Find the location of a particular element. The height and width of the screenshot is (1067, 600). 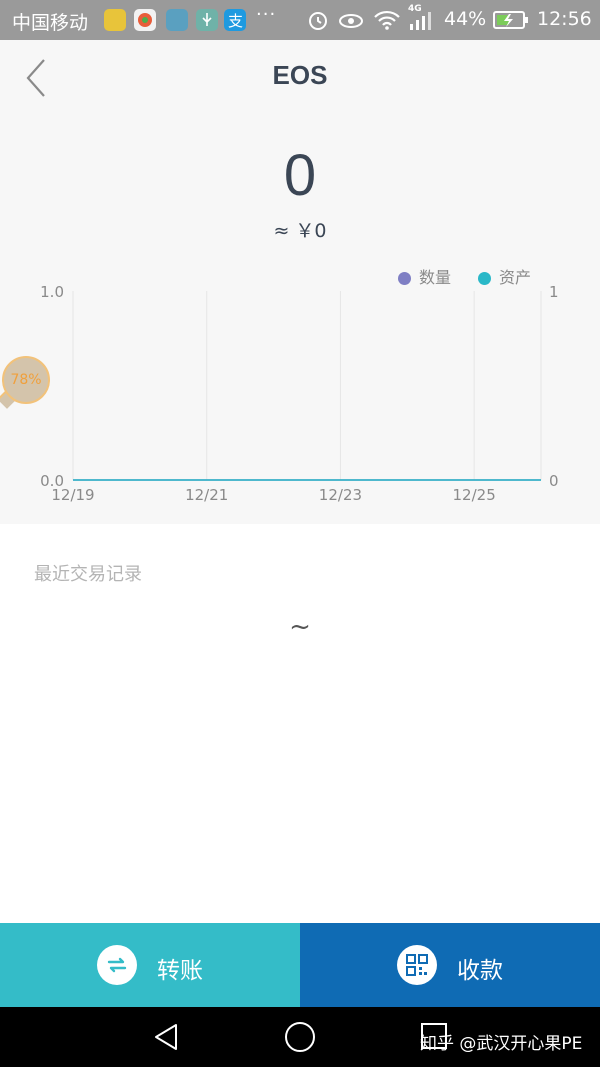

triangle-back-icon is located at coordinates (166, 1037).